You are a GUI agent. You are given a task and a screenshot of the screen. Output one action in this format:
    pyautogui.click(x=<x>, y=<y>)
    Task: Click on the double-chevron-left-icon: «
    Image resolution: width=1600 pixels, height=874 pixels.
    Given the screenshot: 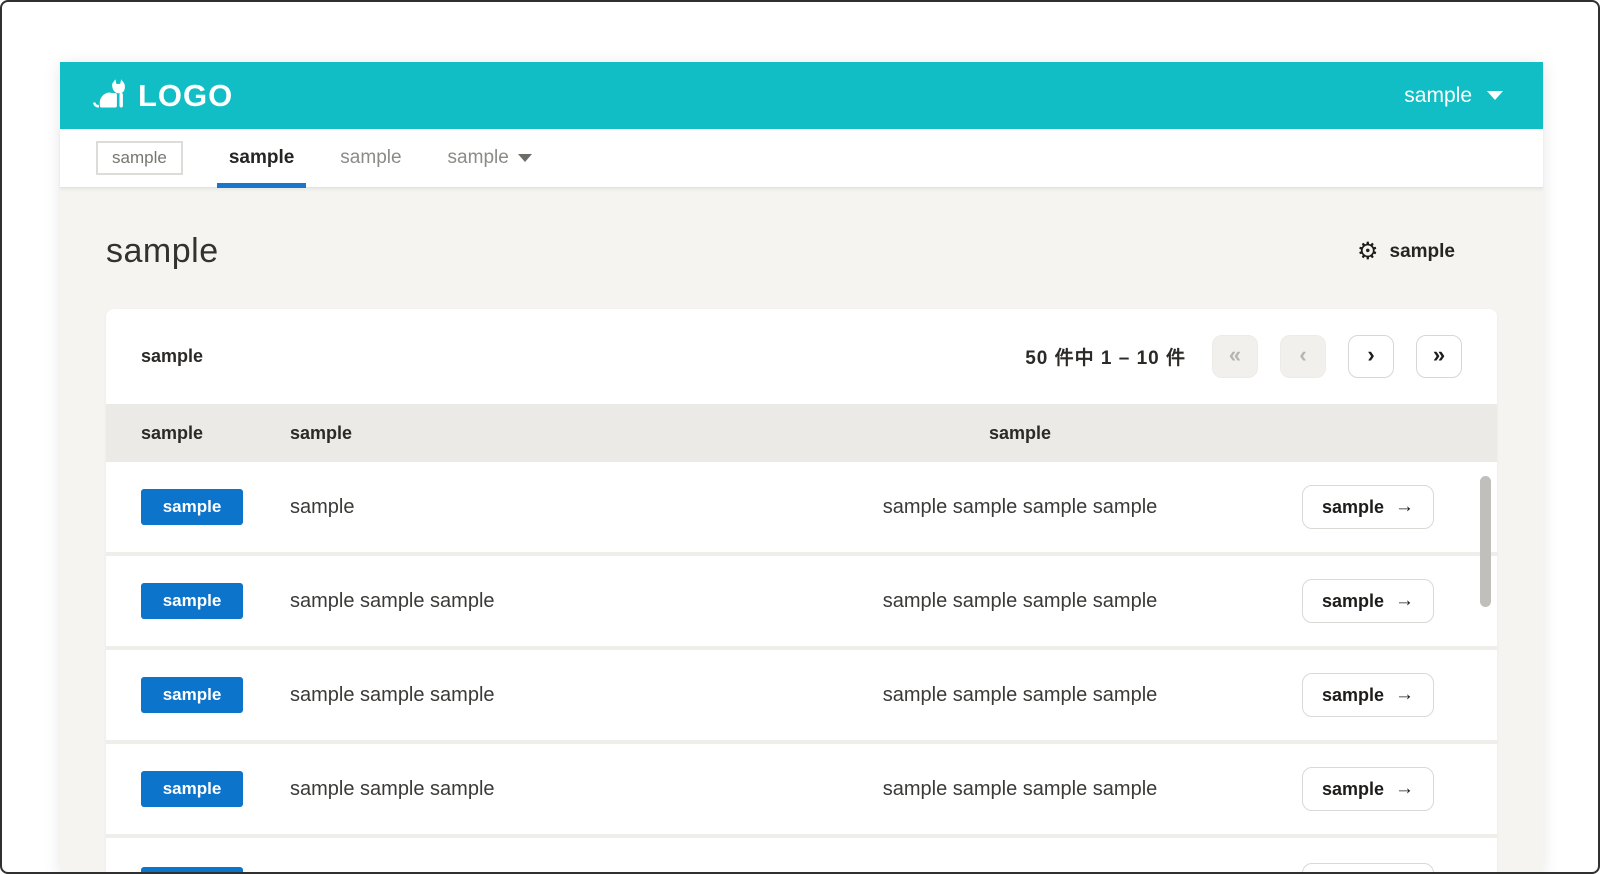 What is the action you would take?
    pyautogui.click(x=1235, y=354)
    